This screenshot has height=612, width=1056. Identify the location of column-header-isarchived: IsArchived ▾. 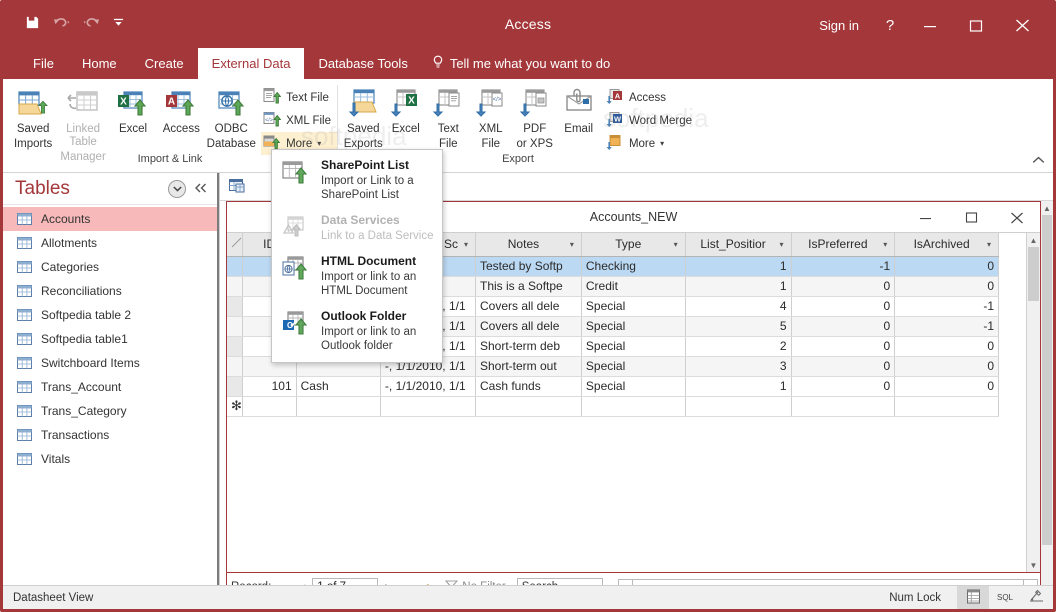
(946, 245).